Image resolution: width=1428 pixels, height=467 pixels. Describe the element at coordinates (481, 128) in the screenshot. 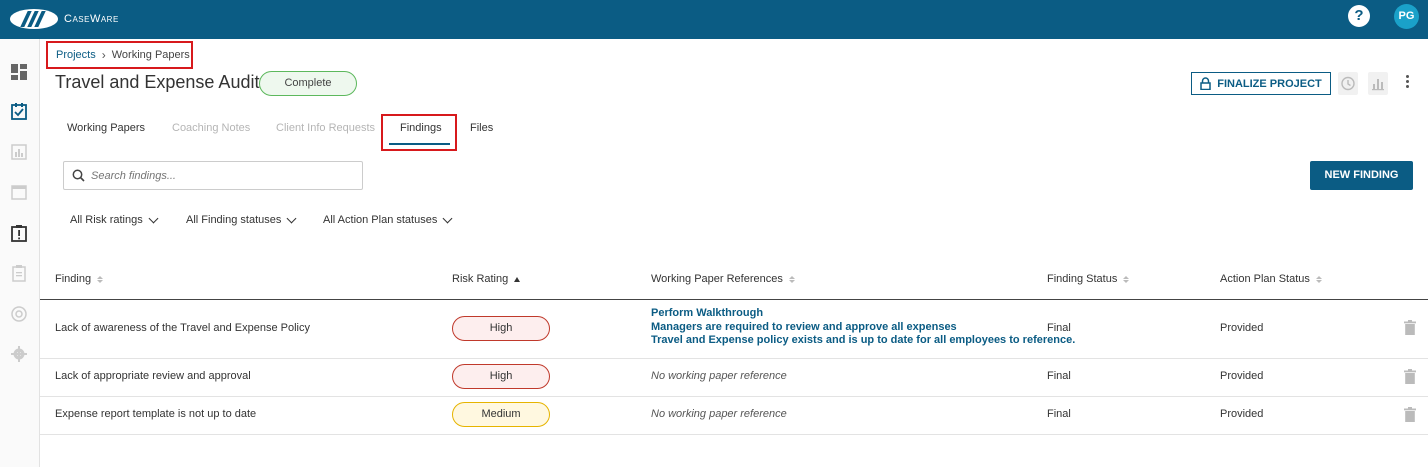

I see `tab-files: Files` at that location.